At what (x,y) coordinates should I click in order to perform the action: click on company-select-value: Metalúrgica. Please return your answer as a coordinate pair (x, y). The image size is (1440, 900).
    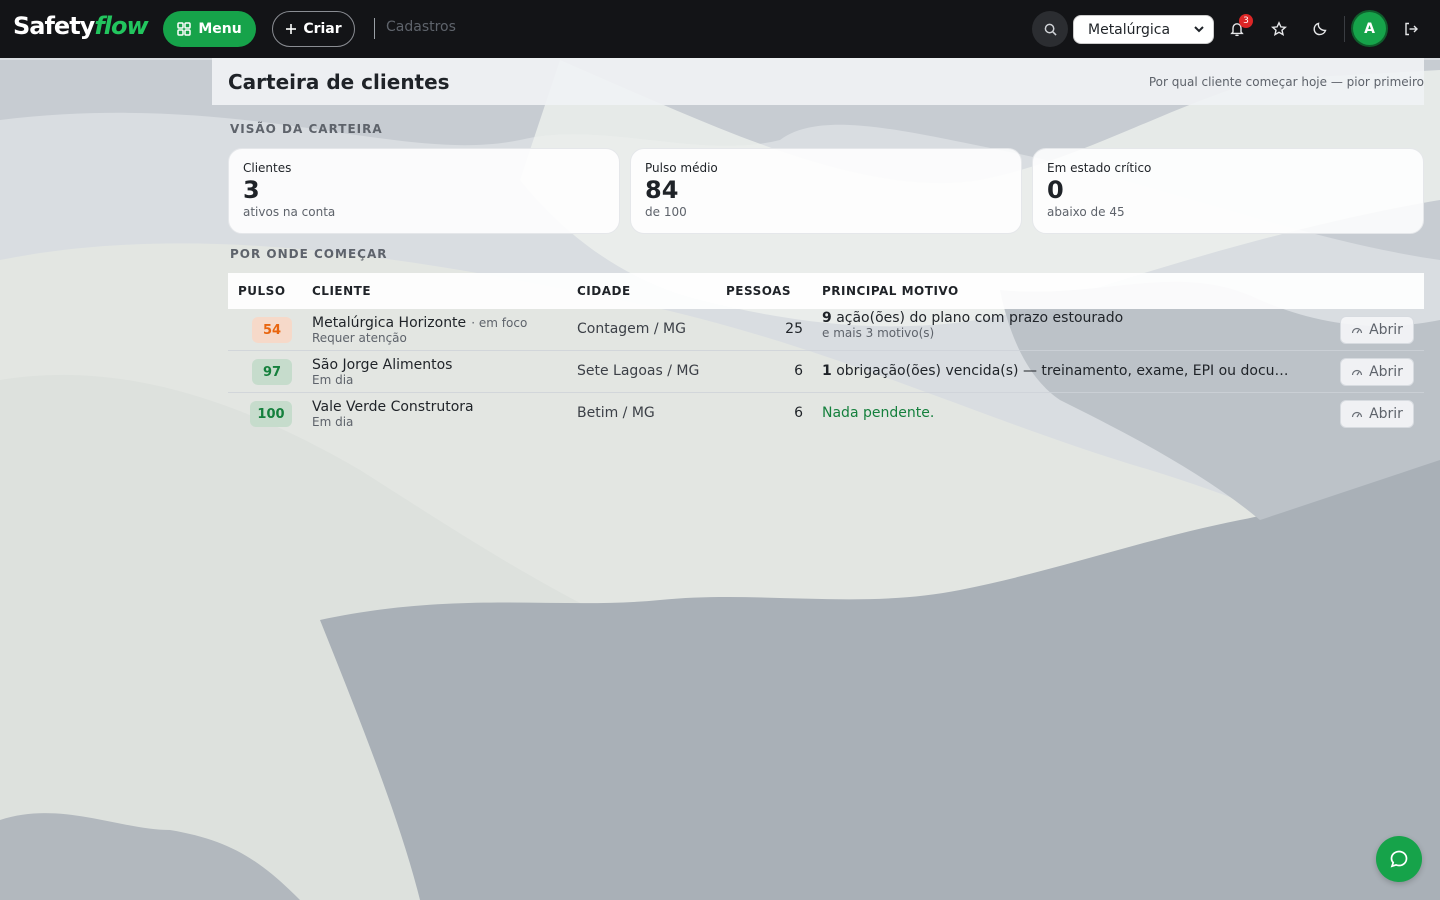
    Looking at the image, I should click on (1129, 29).